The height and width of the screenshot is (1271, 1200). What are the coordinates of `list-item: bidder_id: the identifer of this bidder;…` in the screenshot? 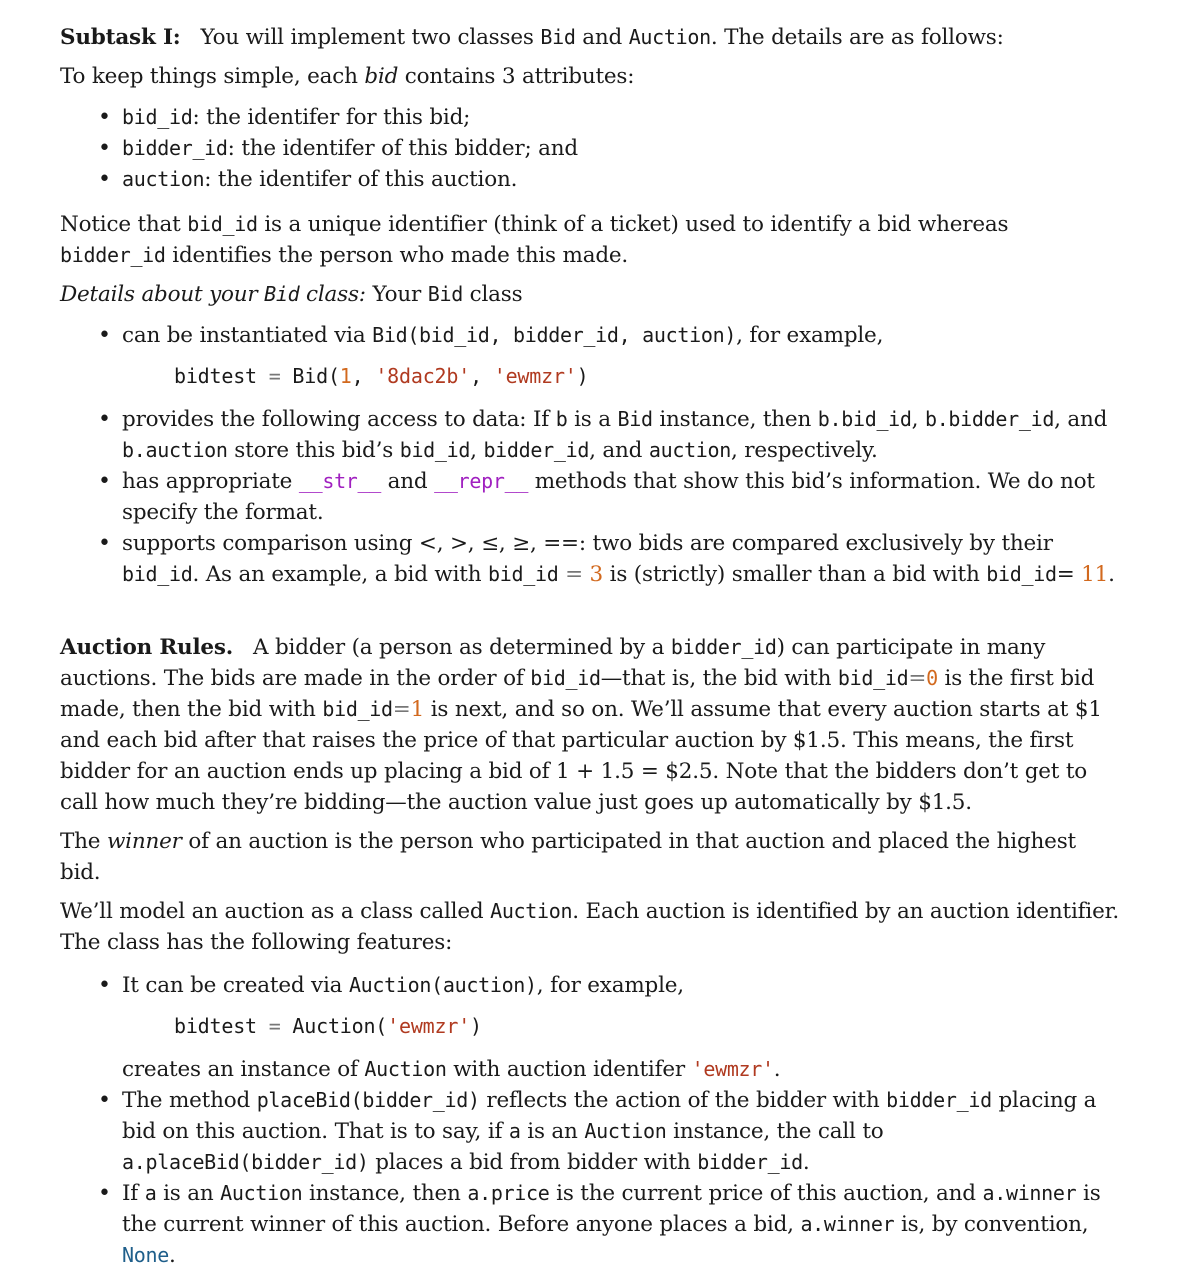 It's located at (590, 148).